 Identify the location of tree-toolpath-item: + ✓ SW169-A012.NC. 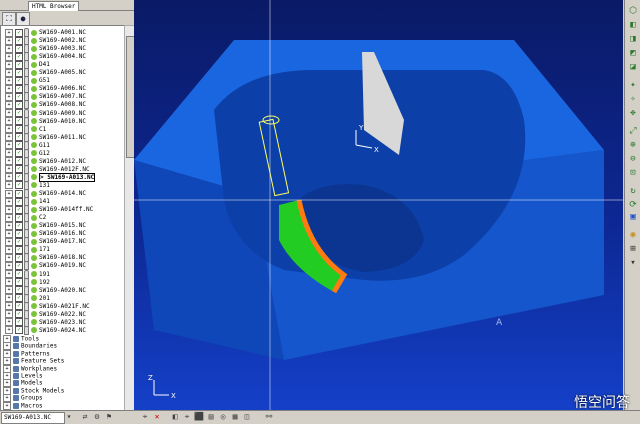
(45, 161).